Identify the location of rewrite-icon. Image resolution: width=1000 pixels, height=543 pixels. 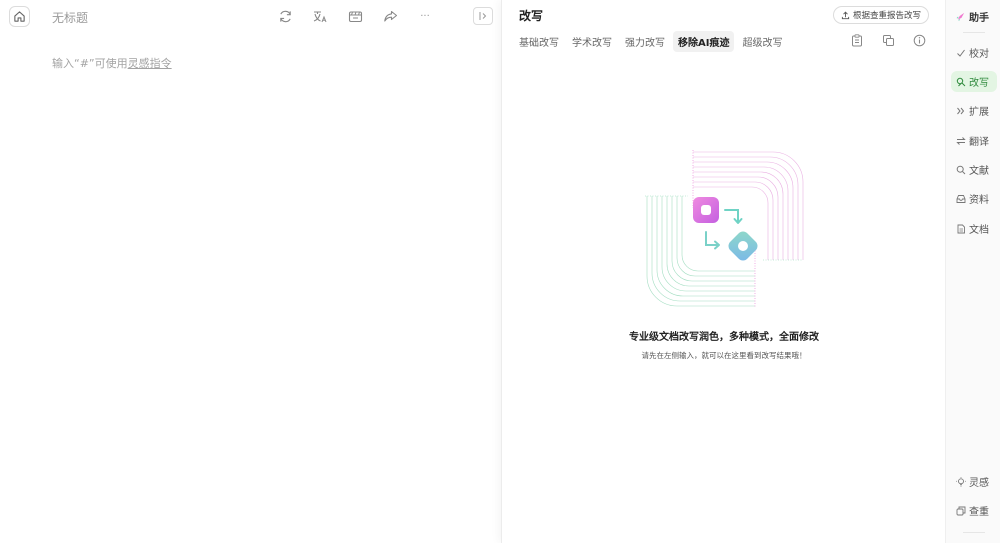
(961, 82).